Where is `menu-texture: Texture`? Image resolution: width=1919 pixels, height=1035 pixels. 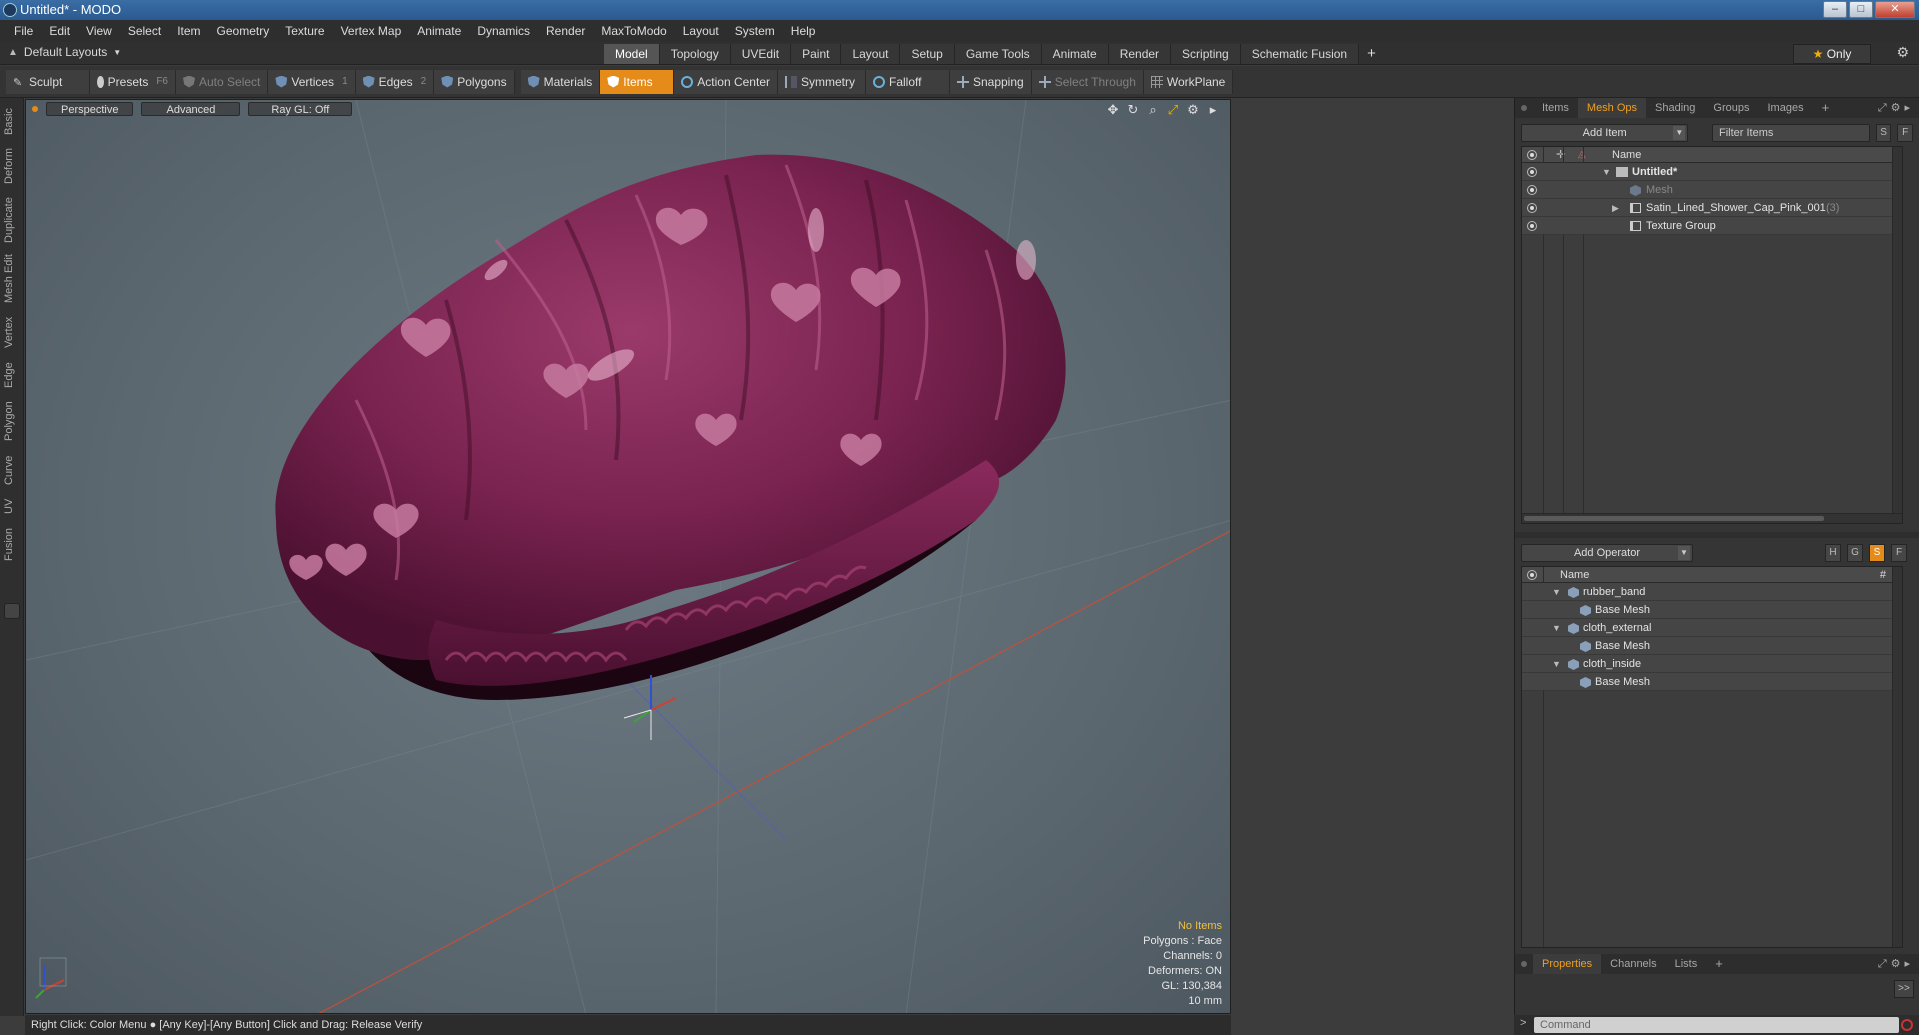
menu-texture: Texture is located at coordinates (304, 31).